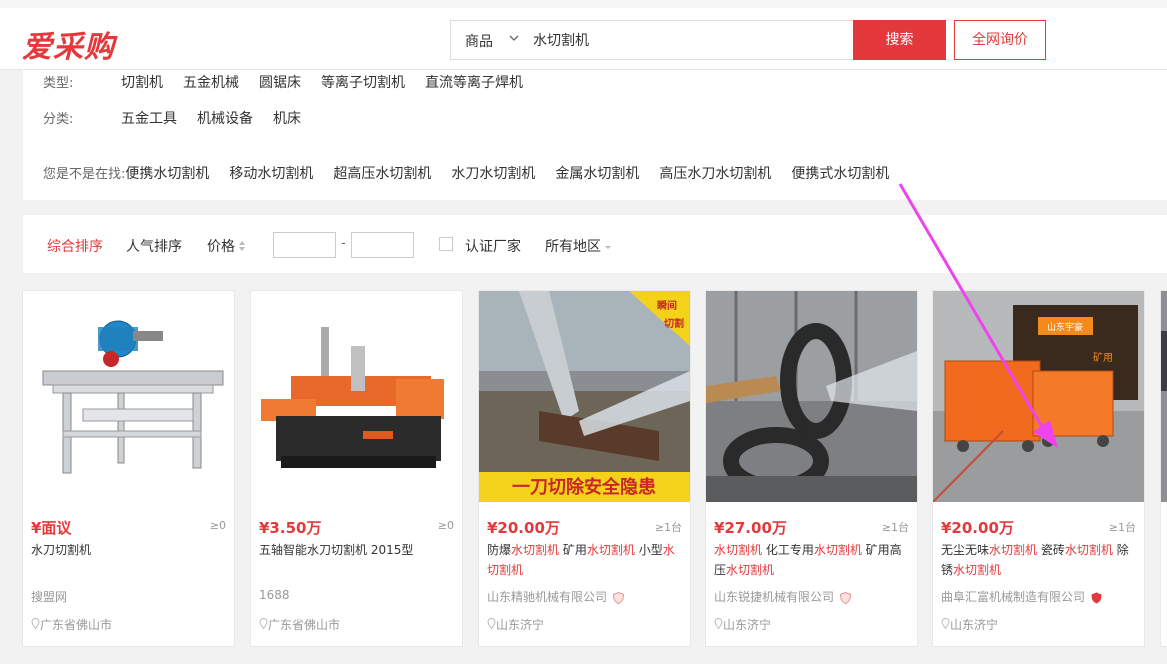 This screenshot has height=664, width=1167. I want to click on title-text: 五轴智能水刀切割机 2015型, so click(336, 550).